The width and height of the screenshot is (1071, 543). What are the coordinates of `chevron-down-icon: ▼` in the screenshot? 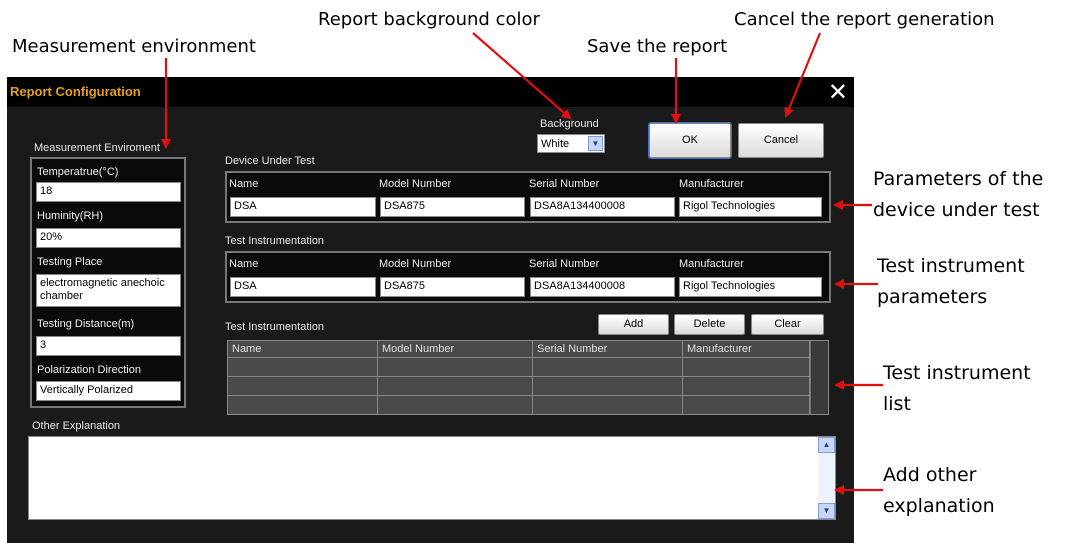 It's located at (595, 143).